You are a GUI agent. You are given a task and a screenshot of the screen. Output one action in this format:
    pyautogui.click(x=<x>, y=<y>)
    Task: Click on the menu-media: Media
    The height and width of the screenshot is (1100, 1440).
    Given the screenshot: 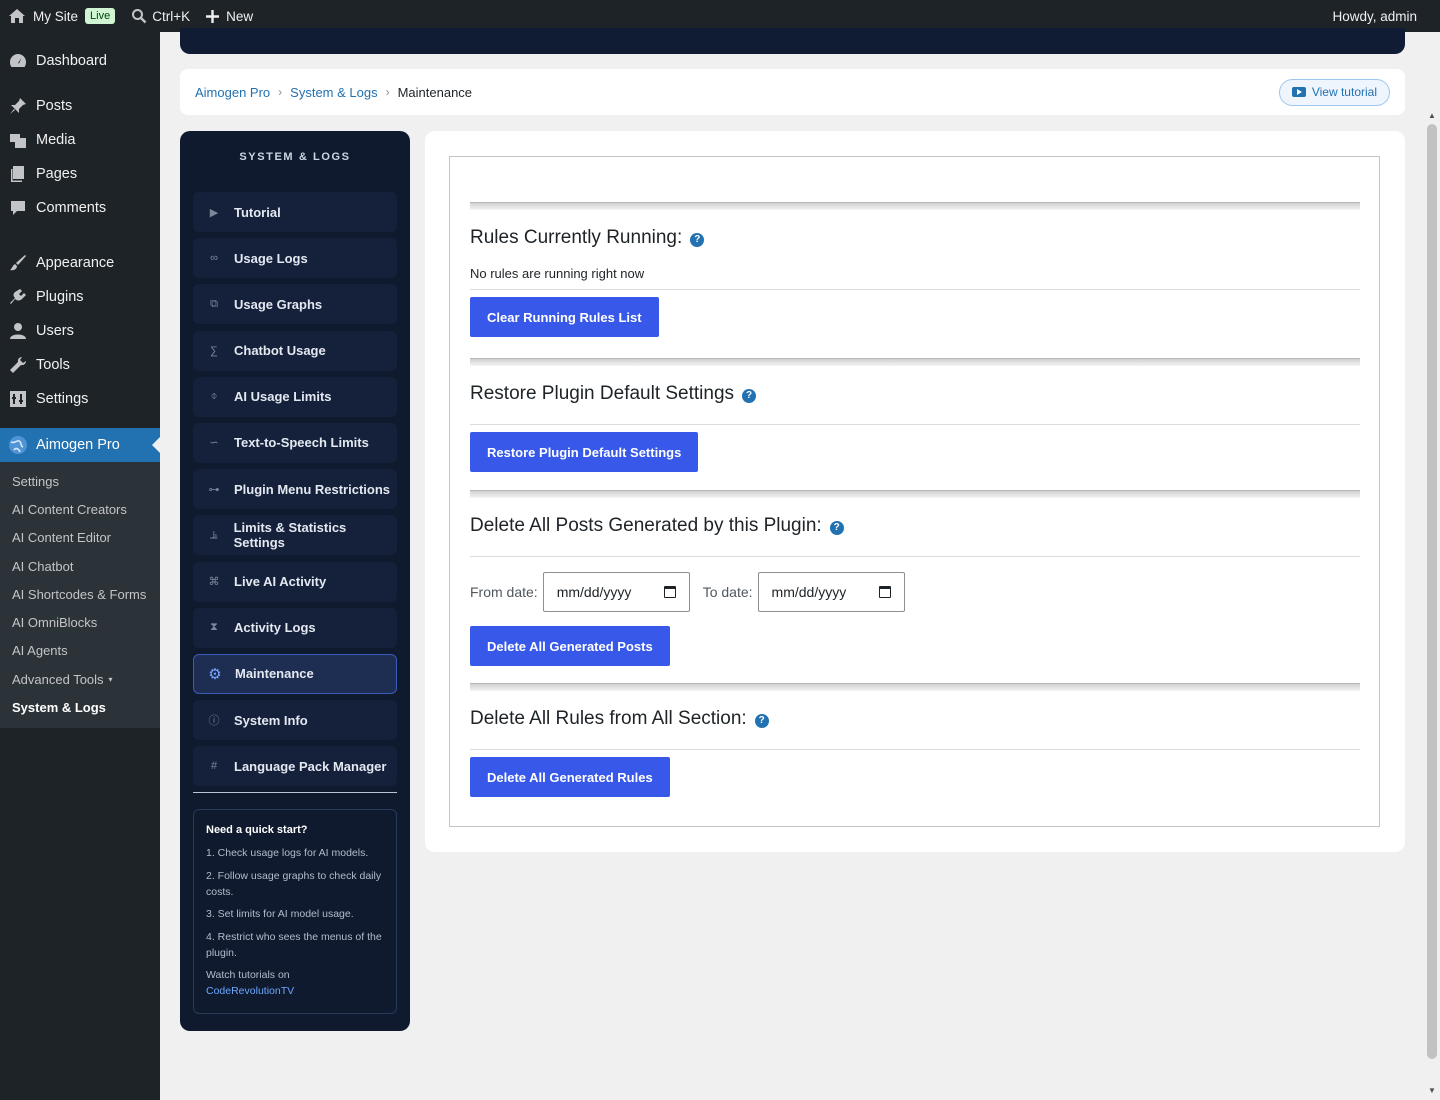 What is the action you would take?
    pyautogui.click(x=80, y=140)
    